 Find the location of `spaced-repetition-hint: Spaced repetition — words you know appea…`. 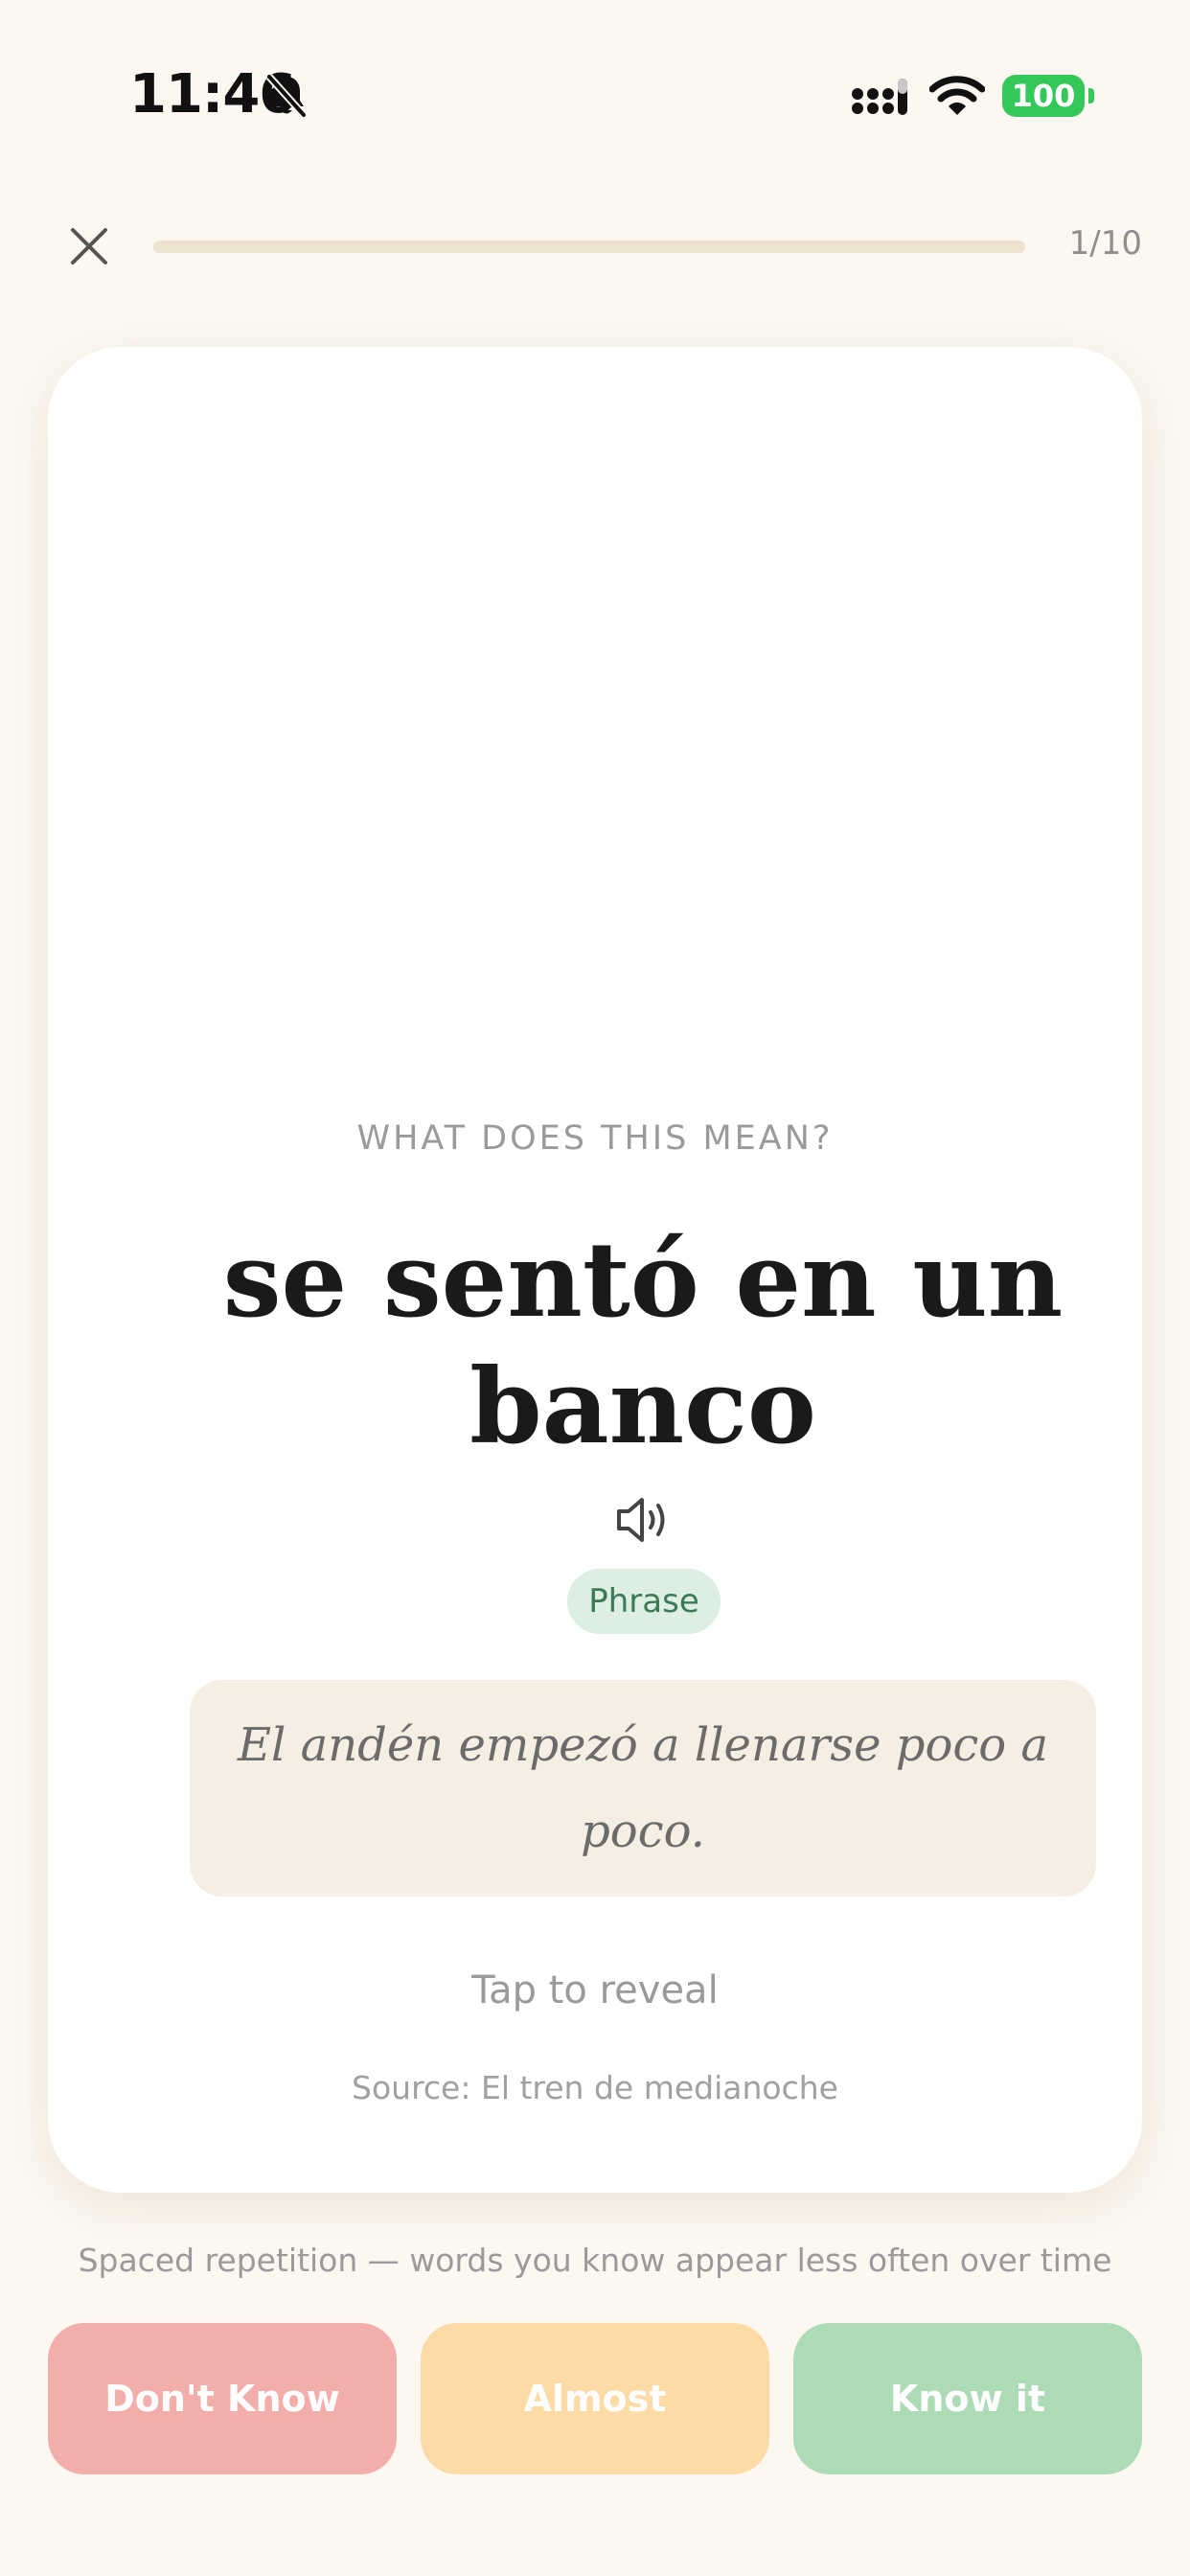

spaced-repetition-hint: Spaced repetition — words you know appea… is located at coordinates (595, 2260).